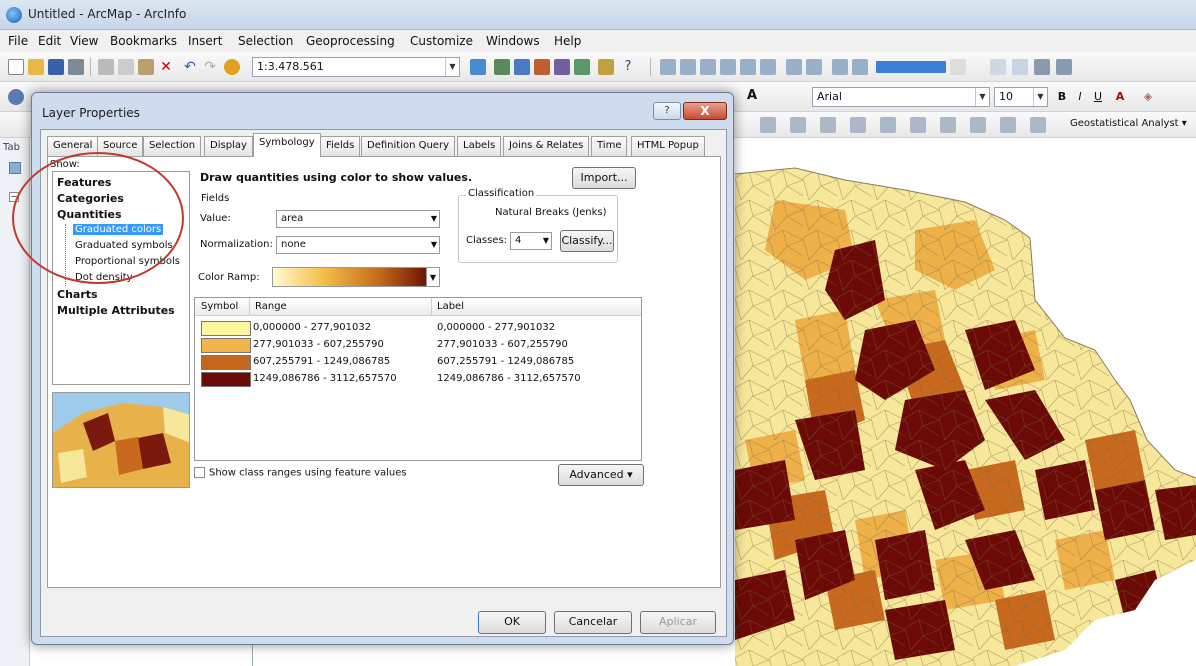  Describe the element at coordinates (56, 67) in the screenshot. I see `save-icon` at that location.